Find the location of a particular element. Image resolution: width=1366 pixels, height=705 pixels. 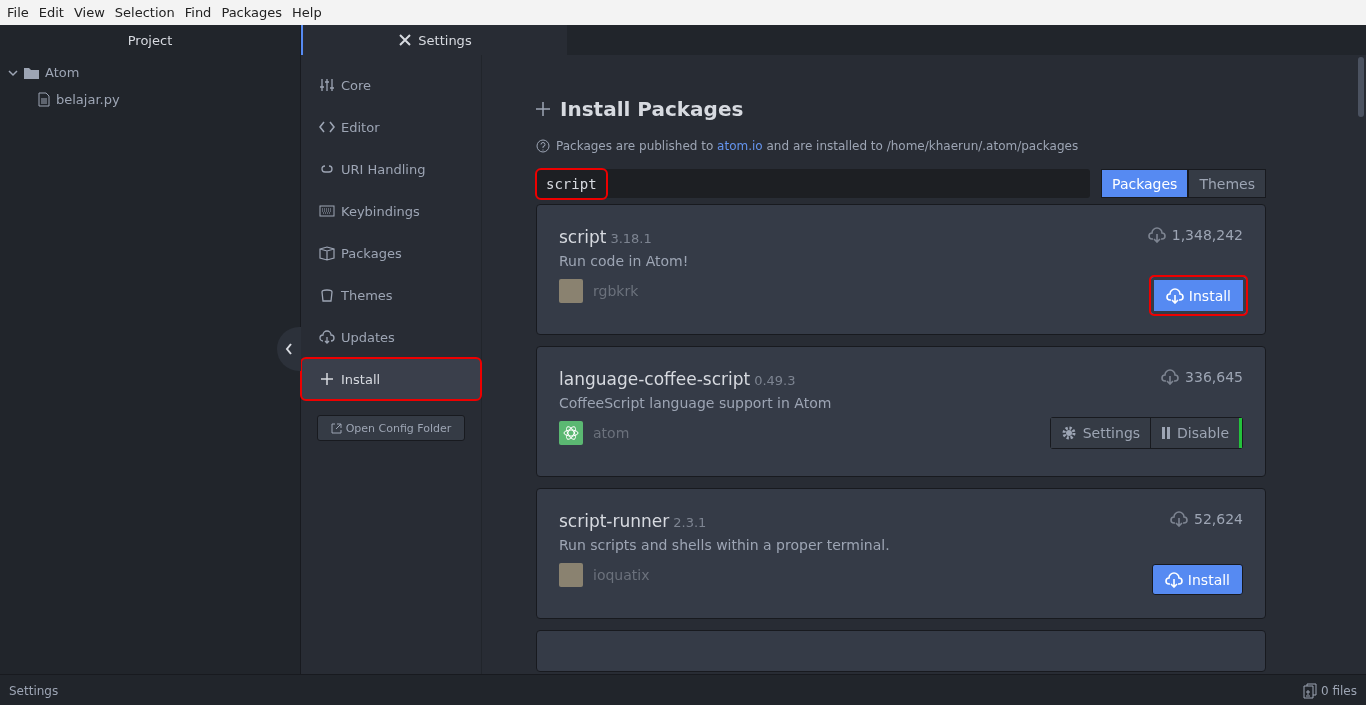

nav-item: Packages is located at coordinates (391, 253).